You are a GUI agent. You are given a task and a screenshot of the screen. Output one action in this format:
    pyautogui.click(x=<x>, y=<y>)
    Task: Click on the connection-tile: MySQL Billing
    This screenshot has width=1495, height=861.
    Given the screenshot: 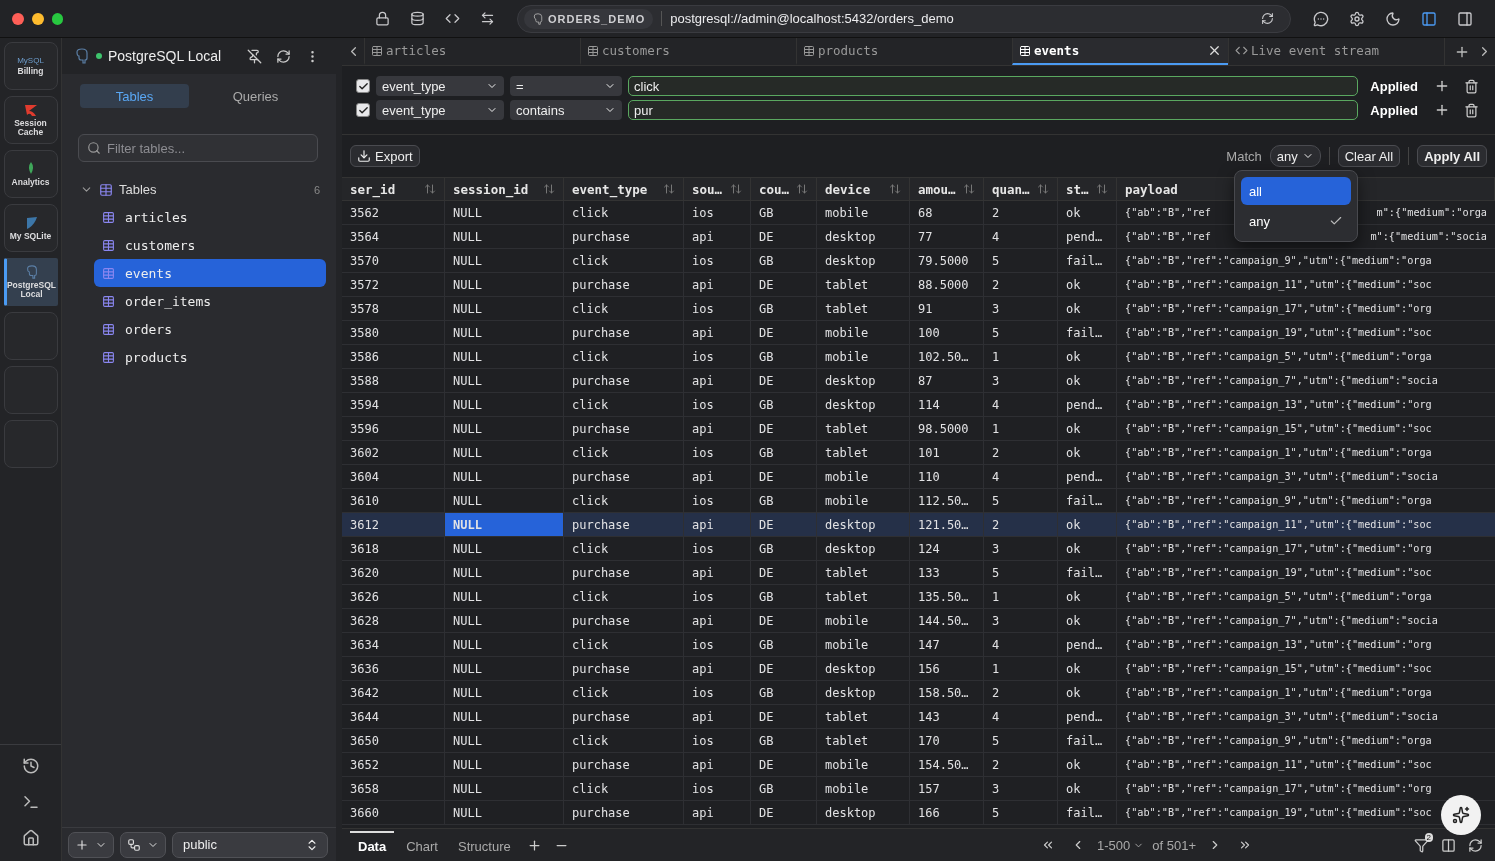 What is the action you would take?
    pyautogui.click(x=30, y=66)
    